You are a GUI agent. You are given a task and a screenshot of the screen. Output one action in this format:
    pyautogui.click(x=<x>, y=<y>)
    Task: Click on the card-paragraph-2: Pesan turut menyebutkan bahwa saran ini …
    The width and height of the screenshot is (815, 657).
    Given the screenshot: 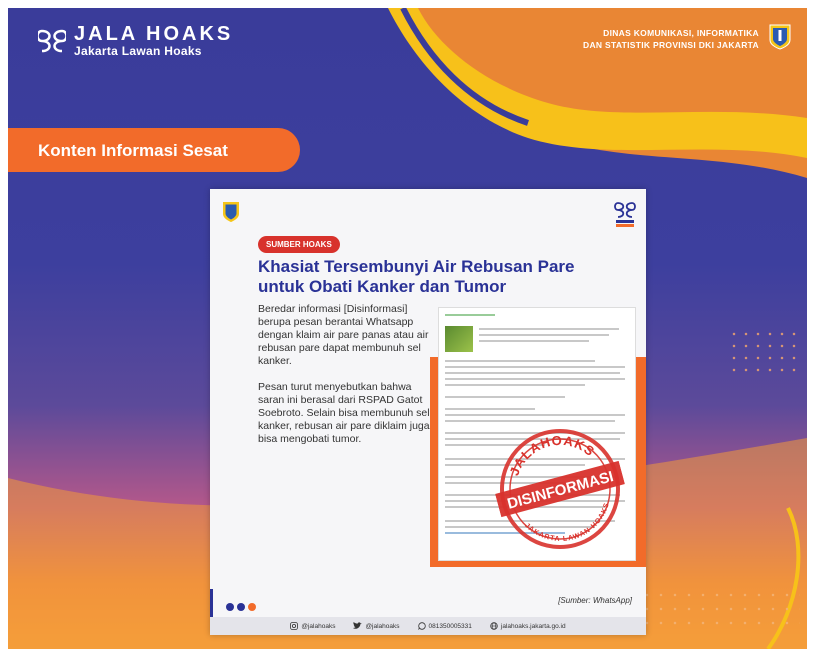 What is the action you would take?
    pyautogui.click(x=344, y=413)
    